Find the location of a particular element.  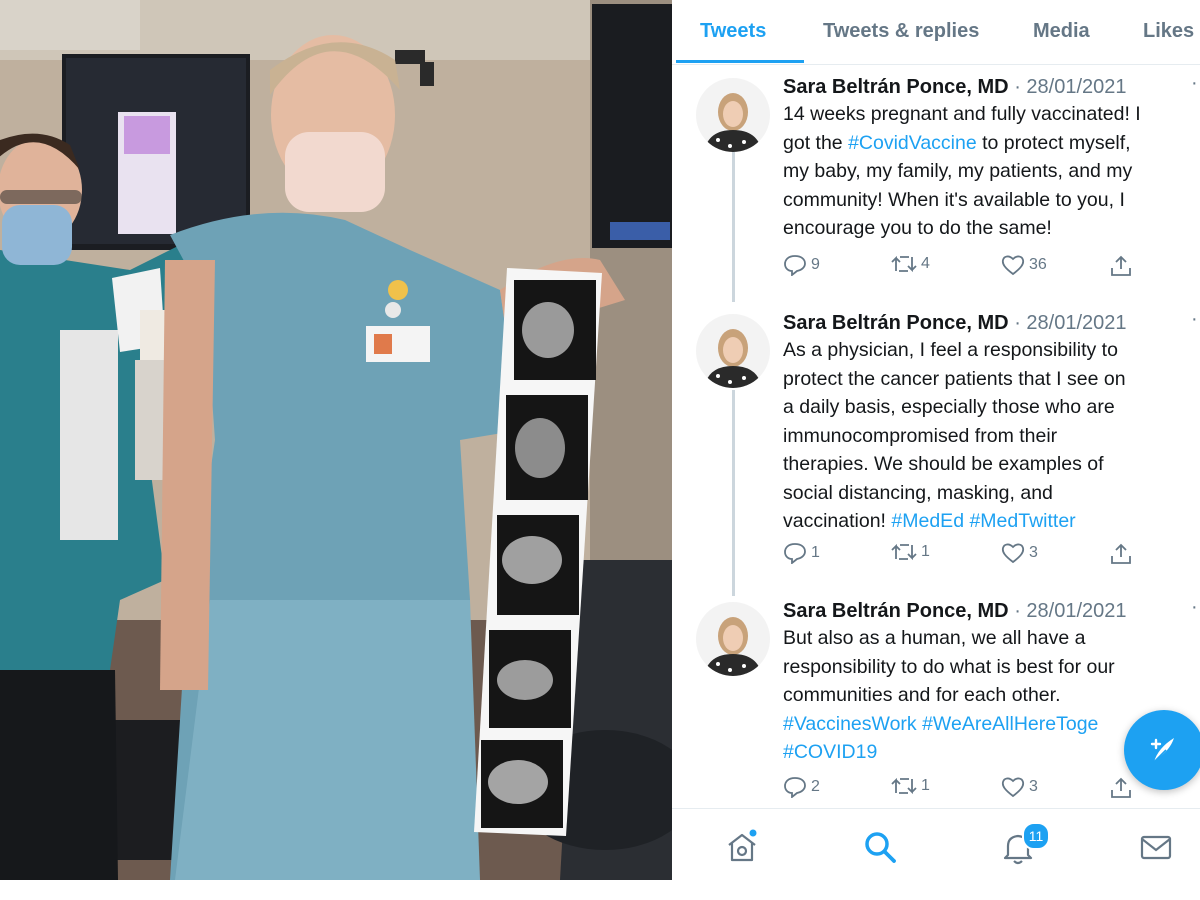

compose-tweet-button is located at coordinates (1162, 750).